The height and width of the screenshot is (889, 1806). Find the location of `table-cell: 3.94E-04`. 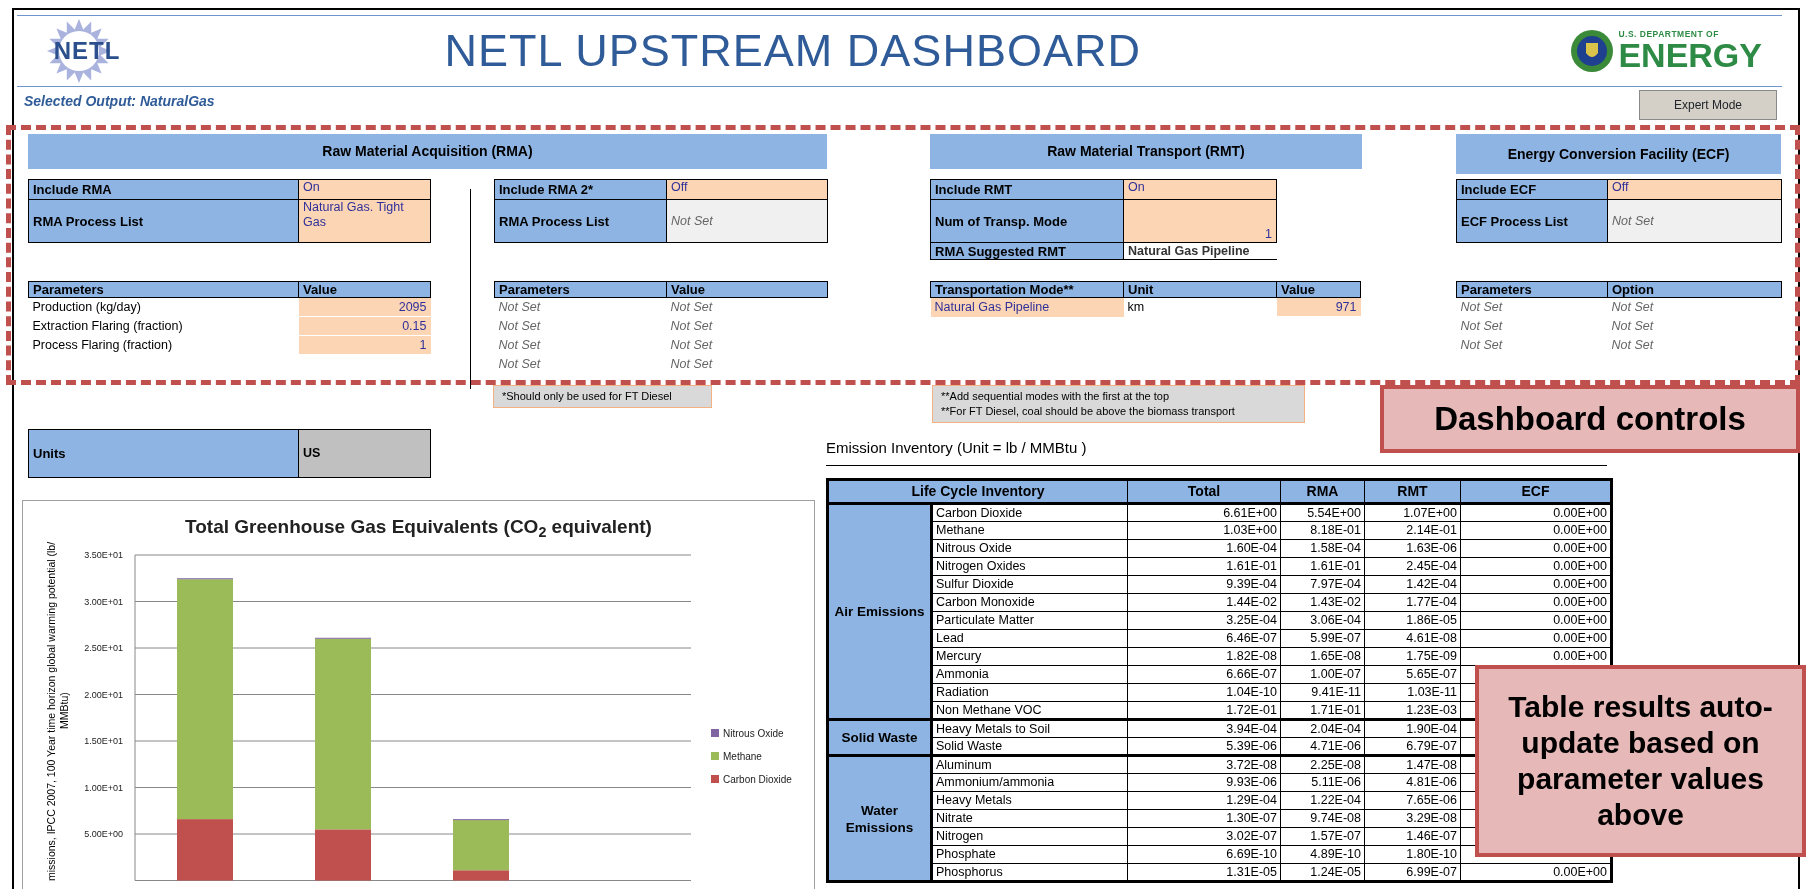

table-cell: 3.94E-04 is located at coordinates (1204, 728).